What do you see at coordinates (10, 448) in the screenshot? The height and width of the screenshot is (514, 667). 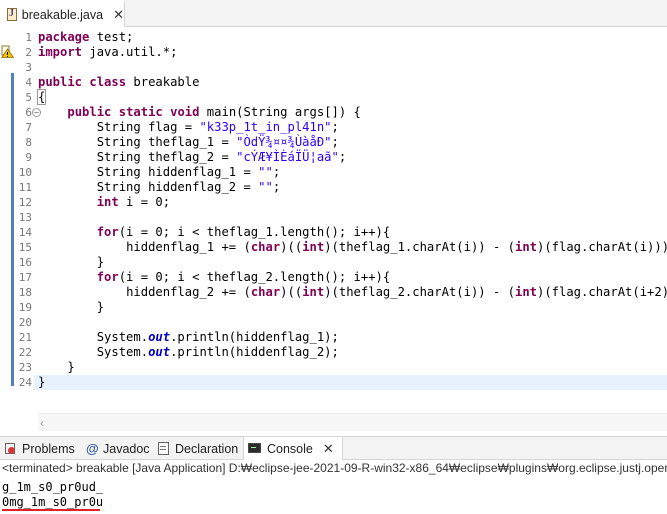 I see `problems-icon` at bounding box center [10, 448].